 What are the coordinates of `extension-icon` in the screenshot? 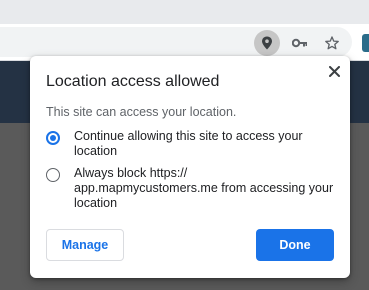 It's located at (365, 43).